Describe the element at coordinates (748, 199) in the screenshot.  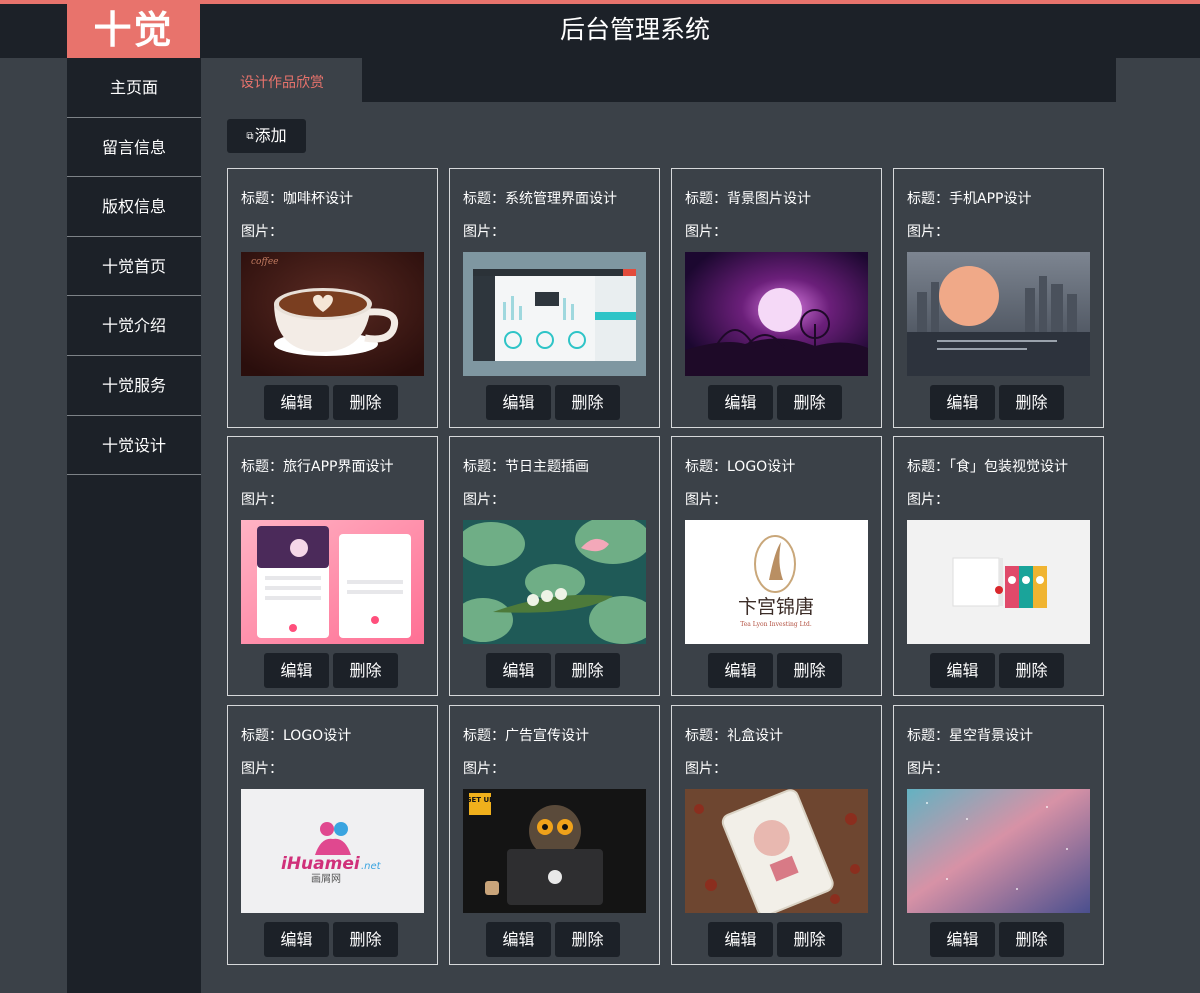
I see `card-title: 标题：背景图片设计` at that location.